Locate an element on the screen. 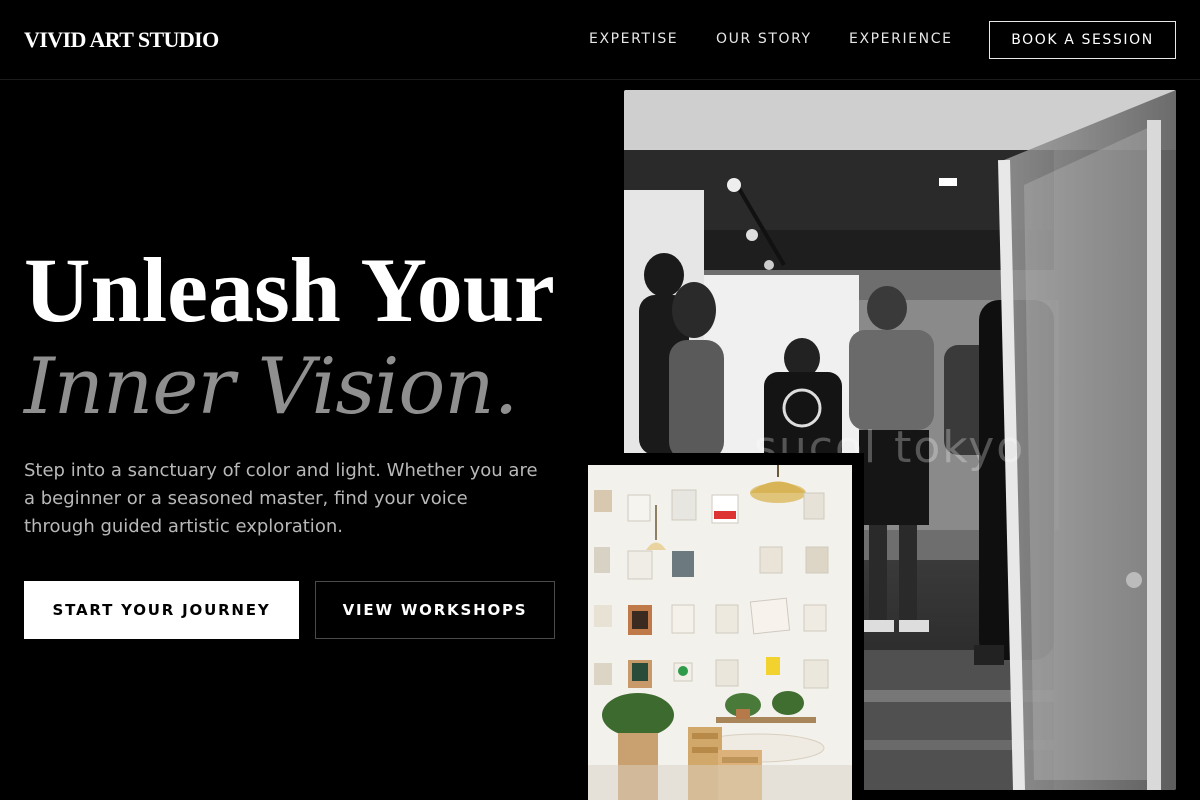  studio-photo-illustration is located at coordinates (720, 632).